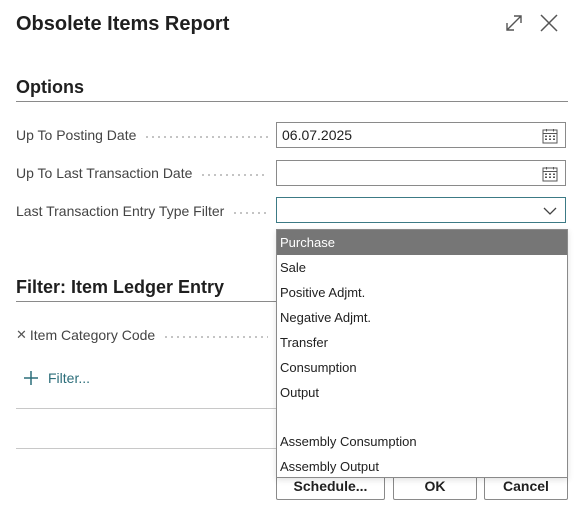 The height and width of the screenshot is (518, 584). Describe the element at coordinates (422, 317) in the screenshot. I see `dropdown-option-negative-adjmt: Negative Adjmt.` at that location.